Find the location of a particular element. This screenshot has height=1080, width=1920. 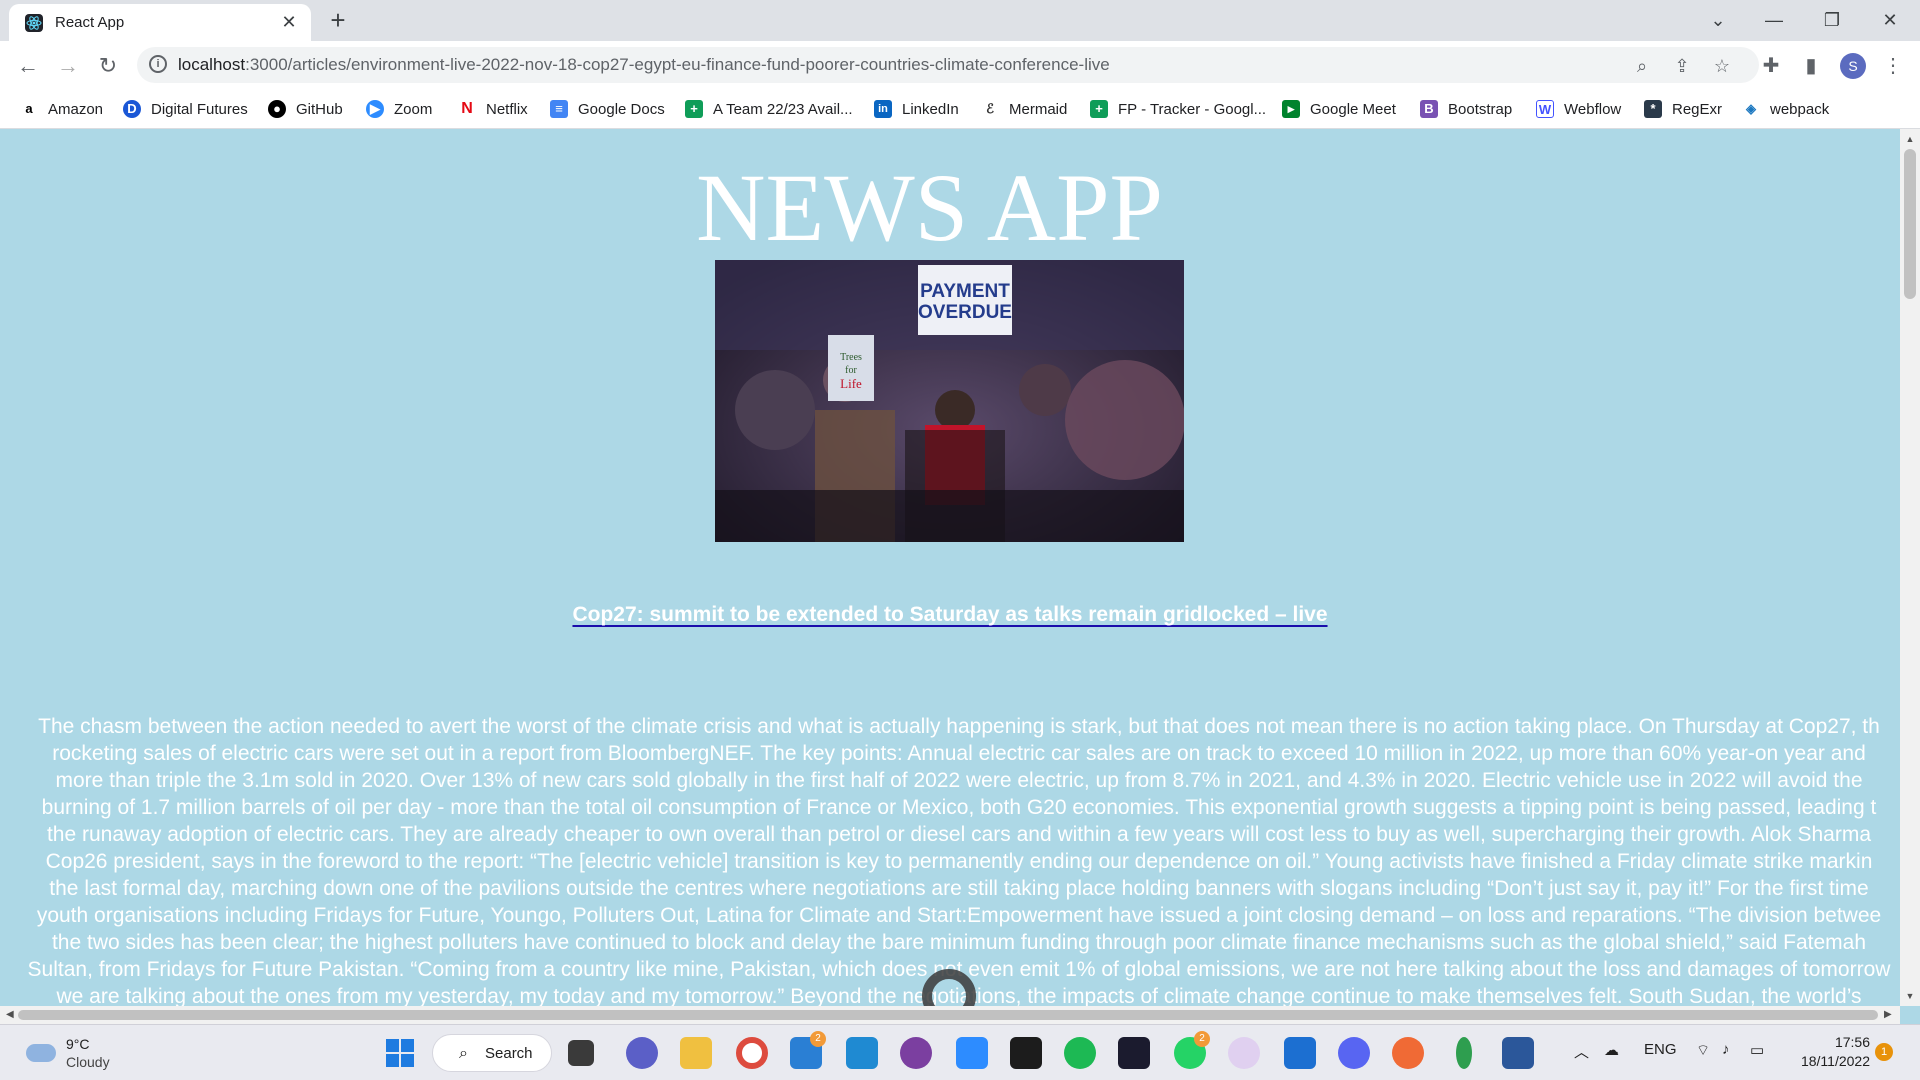

restore-button: ❐ is located at coordinates (1832, 20).